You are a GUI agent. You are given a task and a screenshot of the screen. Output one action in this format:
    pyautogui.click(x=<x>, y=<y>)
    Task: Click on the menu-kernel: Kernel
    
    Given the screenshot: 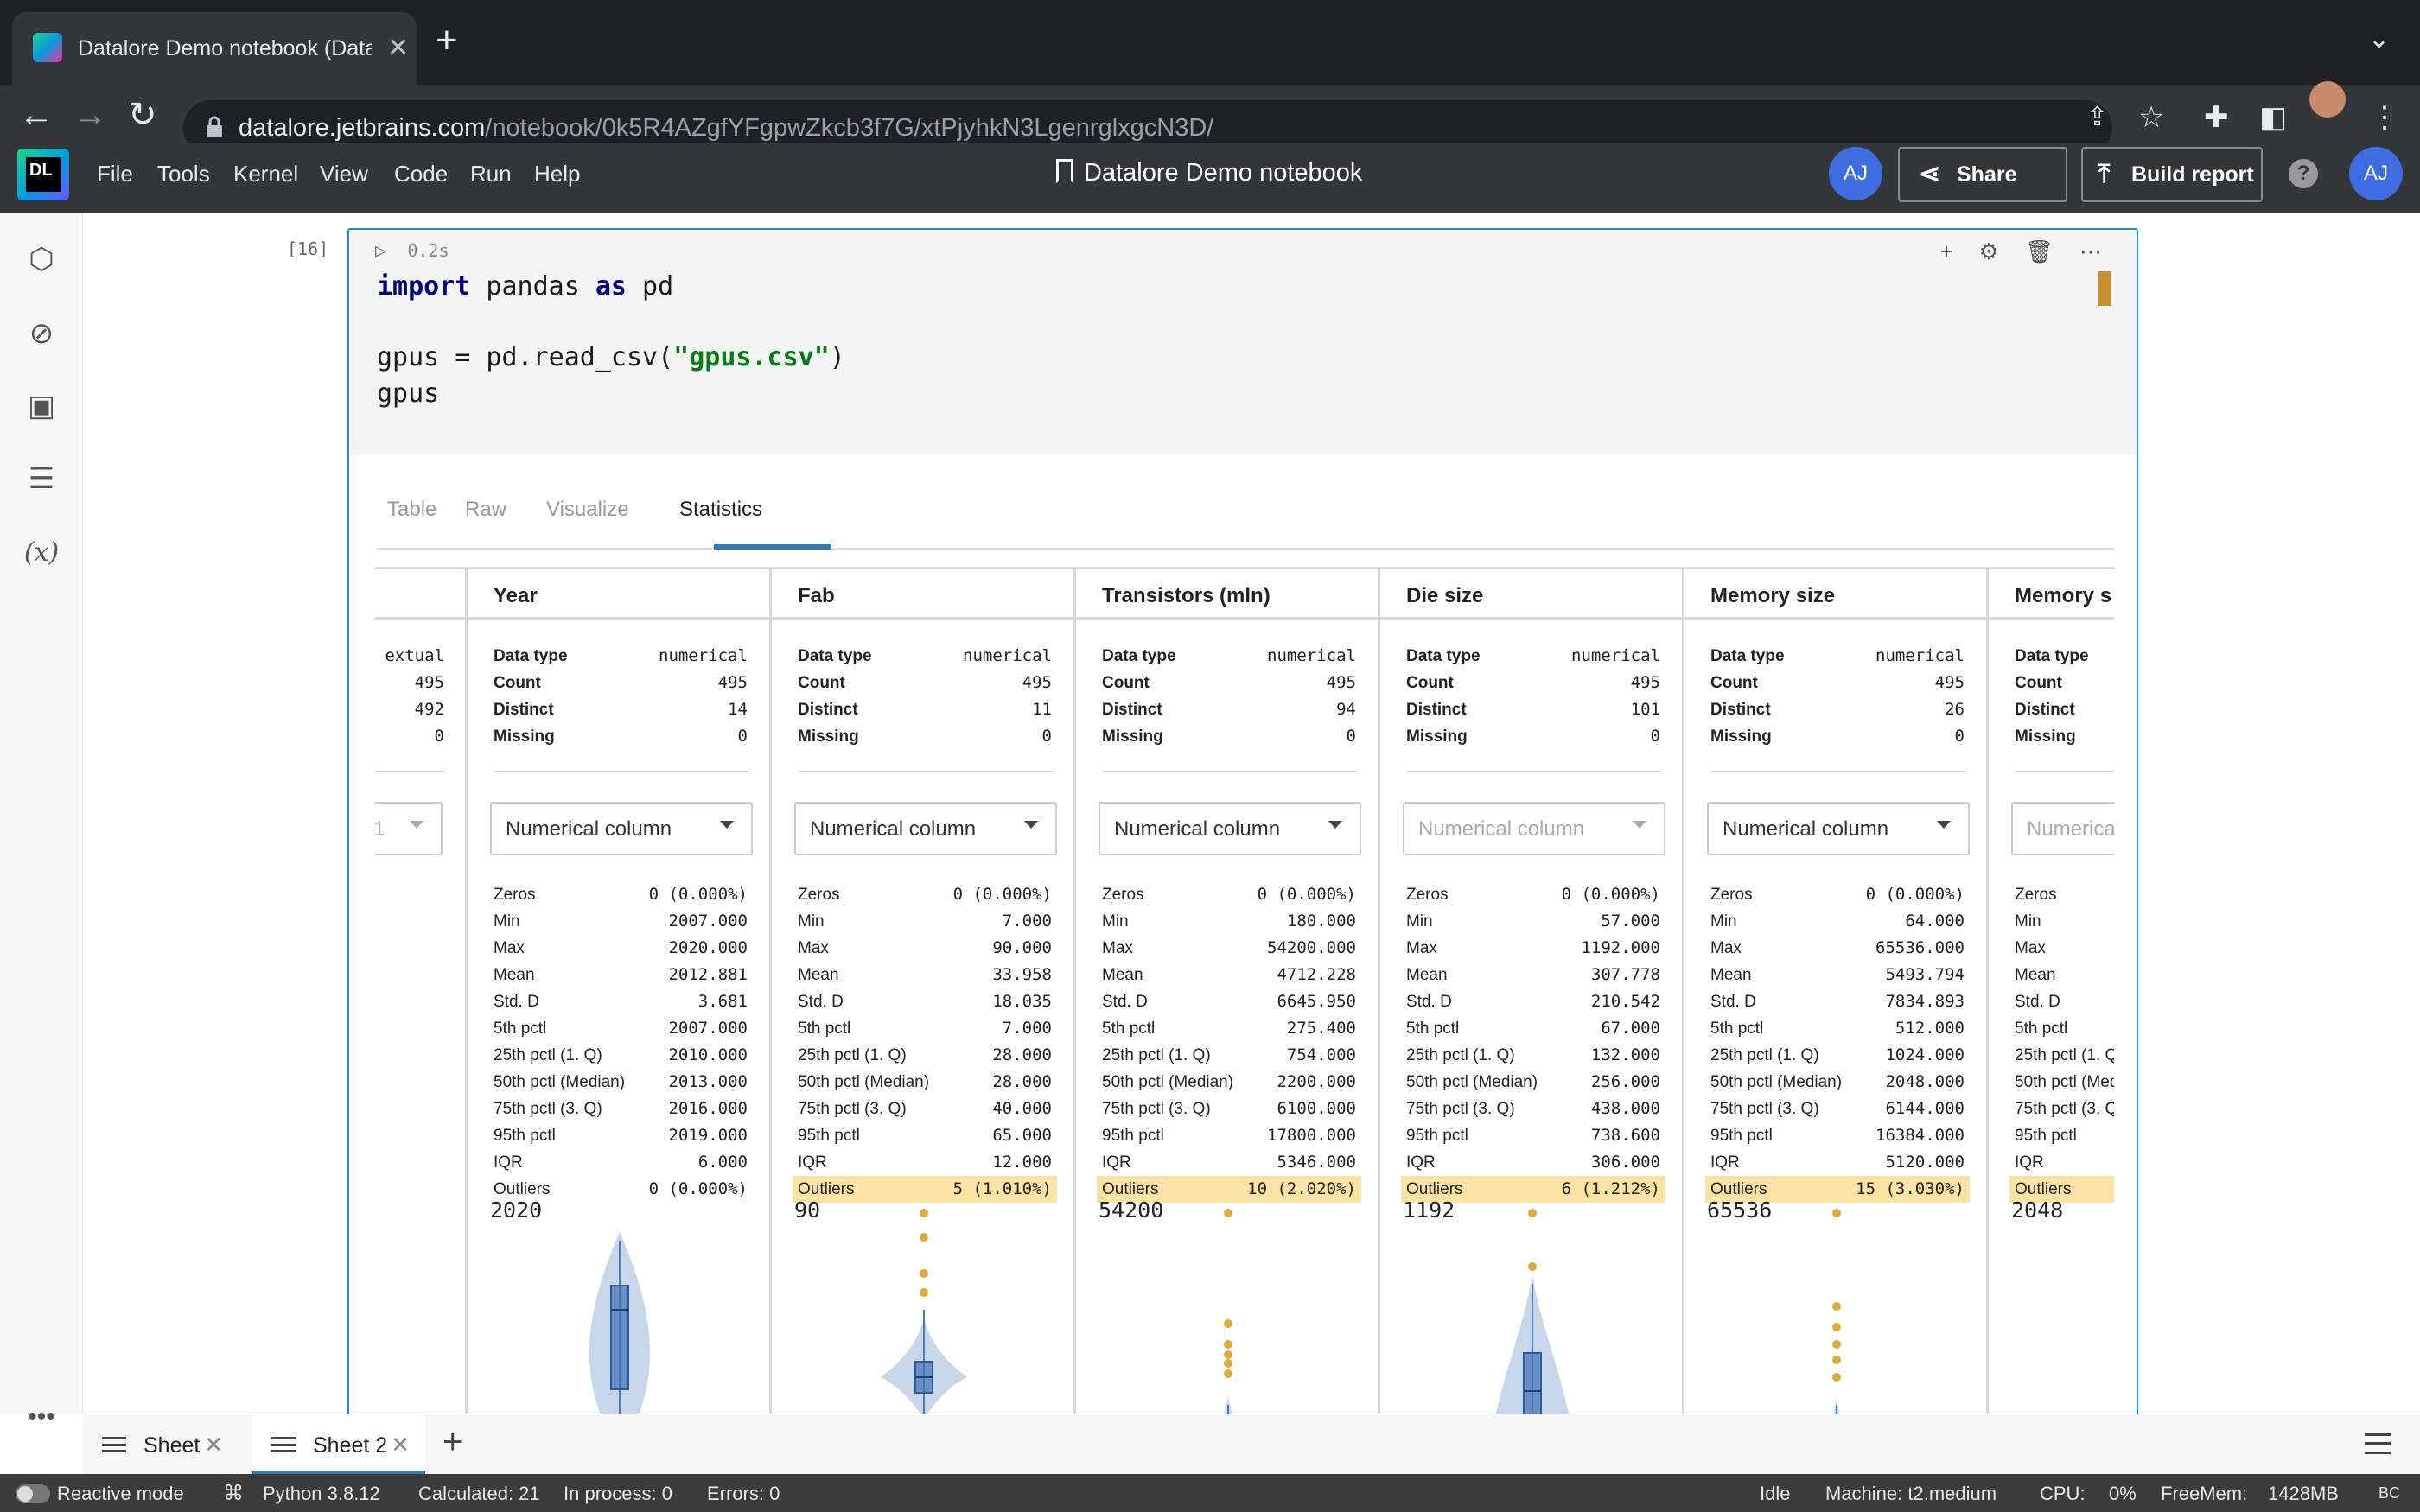 What is the action you would take?
    pyautogui.click(x=265, y=174)
    